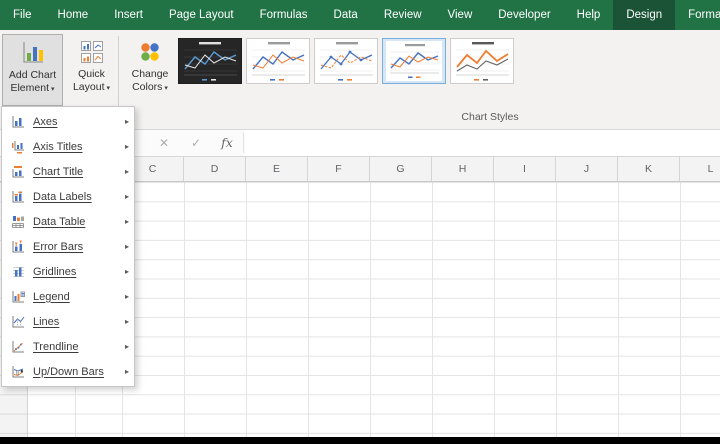 Image resolution: width=720 pixels, height=444 pixels. Describe the element at coordinates (227, 143) in the screenshot. I see `insert-function-icon: fx` at that location.